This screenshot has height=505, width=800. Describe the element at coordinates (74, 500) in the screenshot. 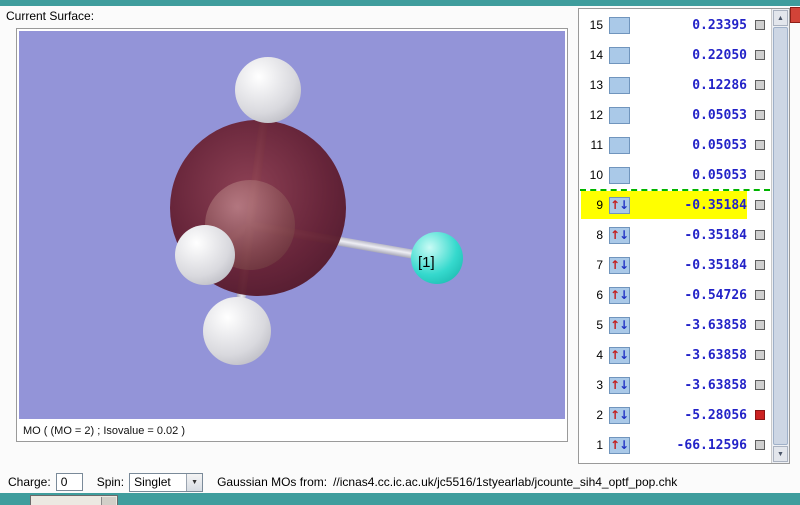

I see `partial-combobox` at that location.